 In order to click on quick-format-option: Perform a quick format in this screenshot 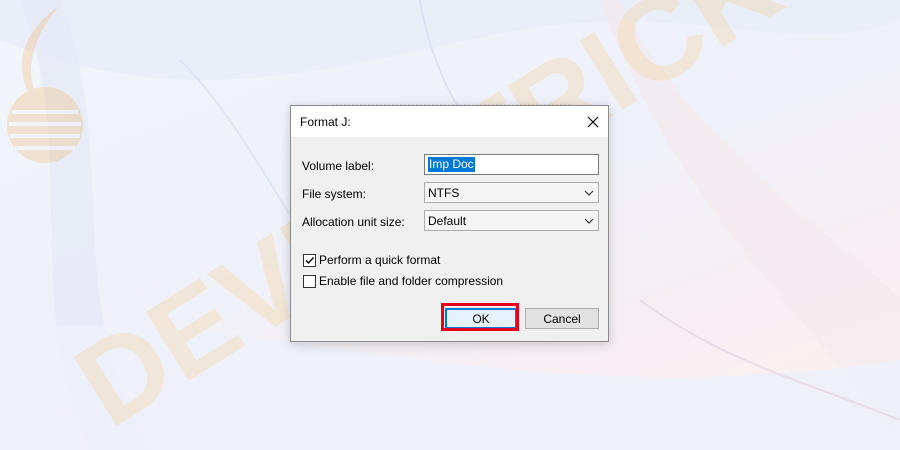, I will do `click(371, 260)`.